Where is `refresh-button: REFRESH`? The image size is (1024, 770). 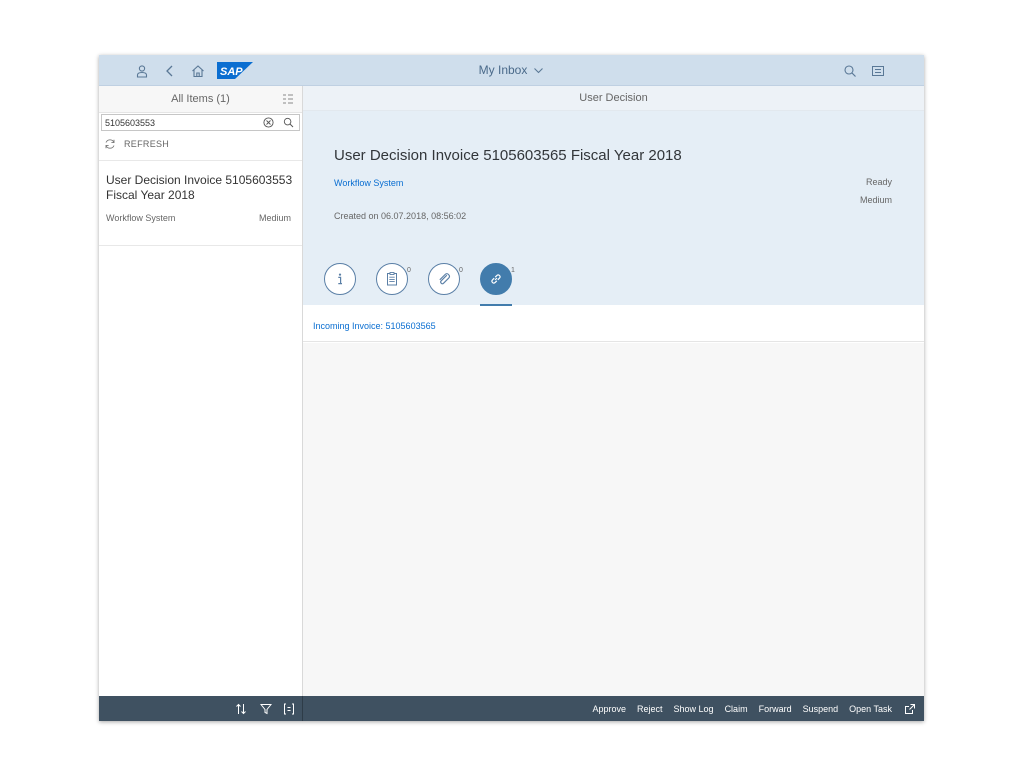
refresh-button: REFRESH is located at coordinates (136, 144).